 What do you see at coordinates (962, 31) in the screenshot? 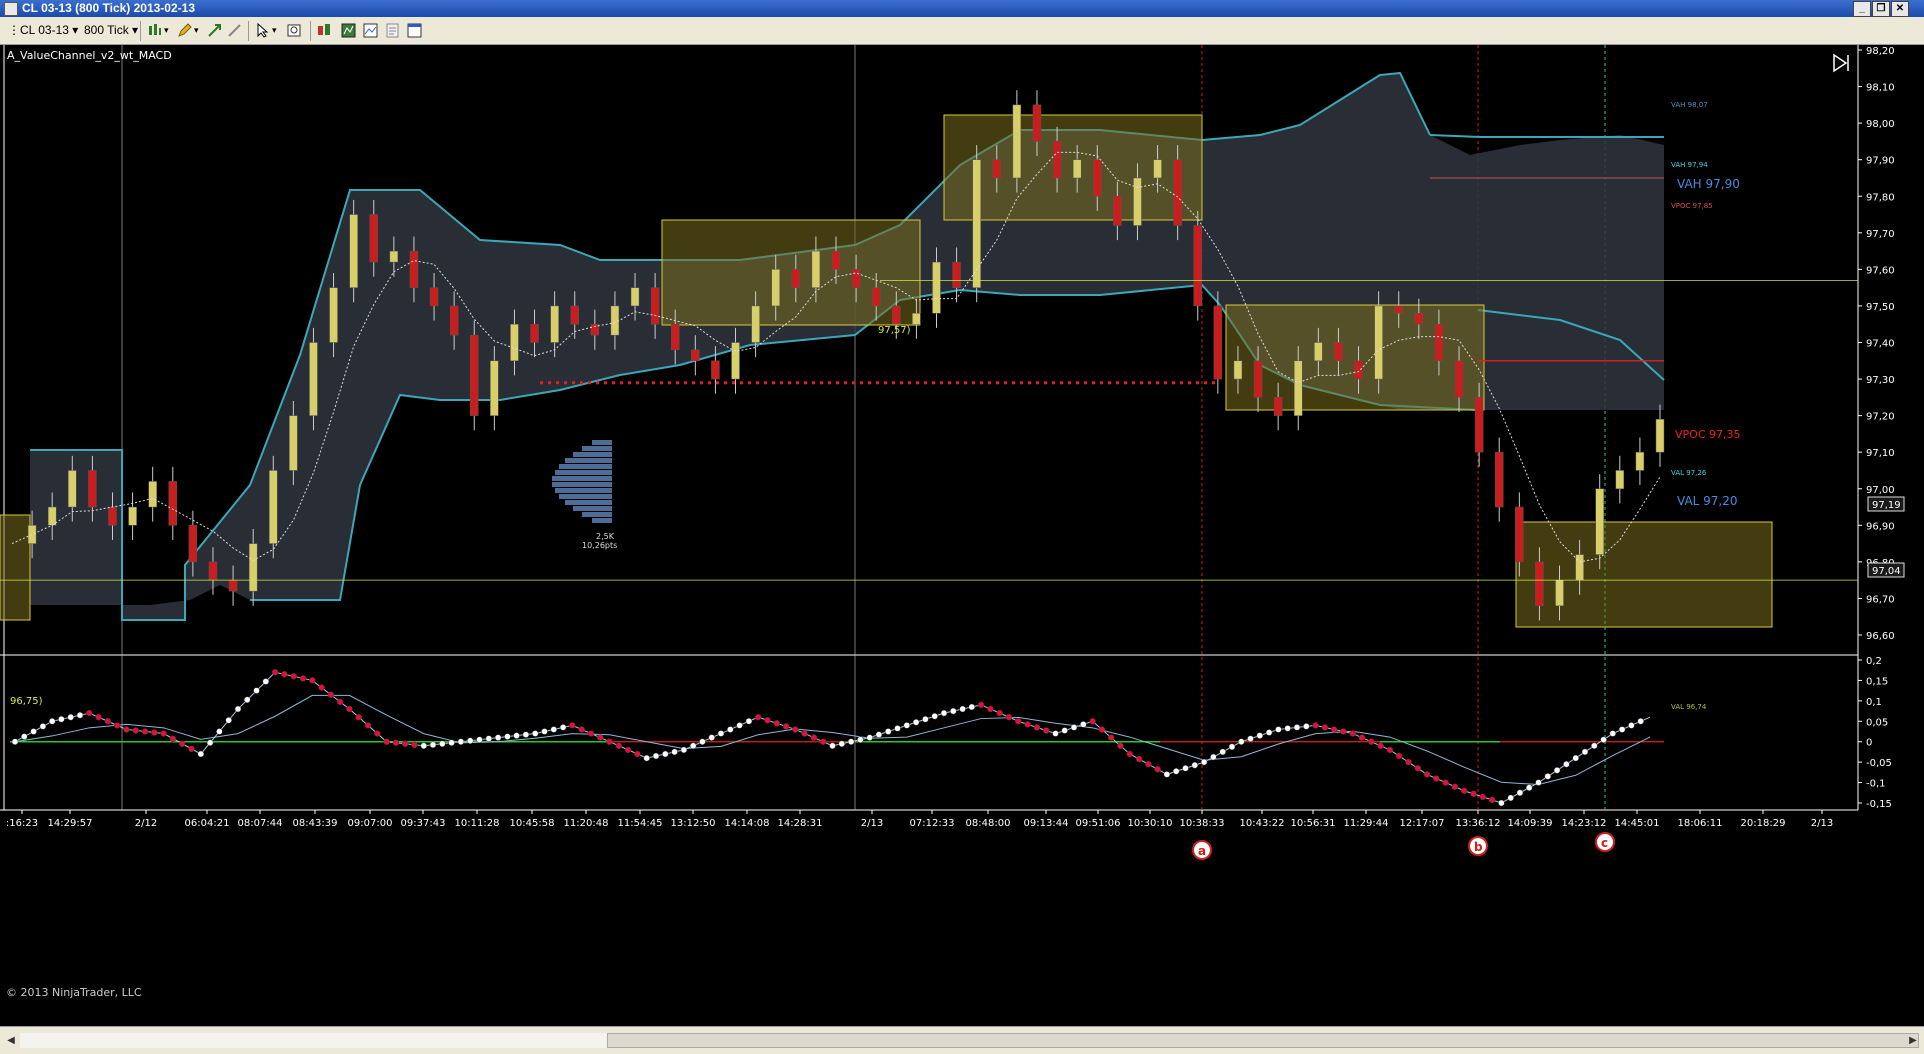
I see `toolbar: ⋮ CL 03-13 ▾ 800 Tick ▾ ▾ ▾ ▾` at bounding box center [962, 31].